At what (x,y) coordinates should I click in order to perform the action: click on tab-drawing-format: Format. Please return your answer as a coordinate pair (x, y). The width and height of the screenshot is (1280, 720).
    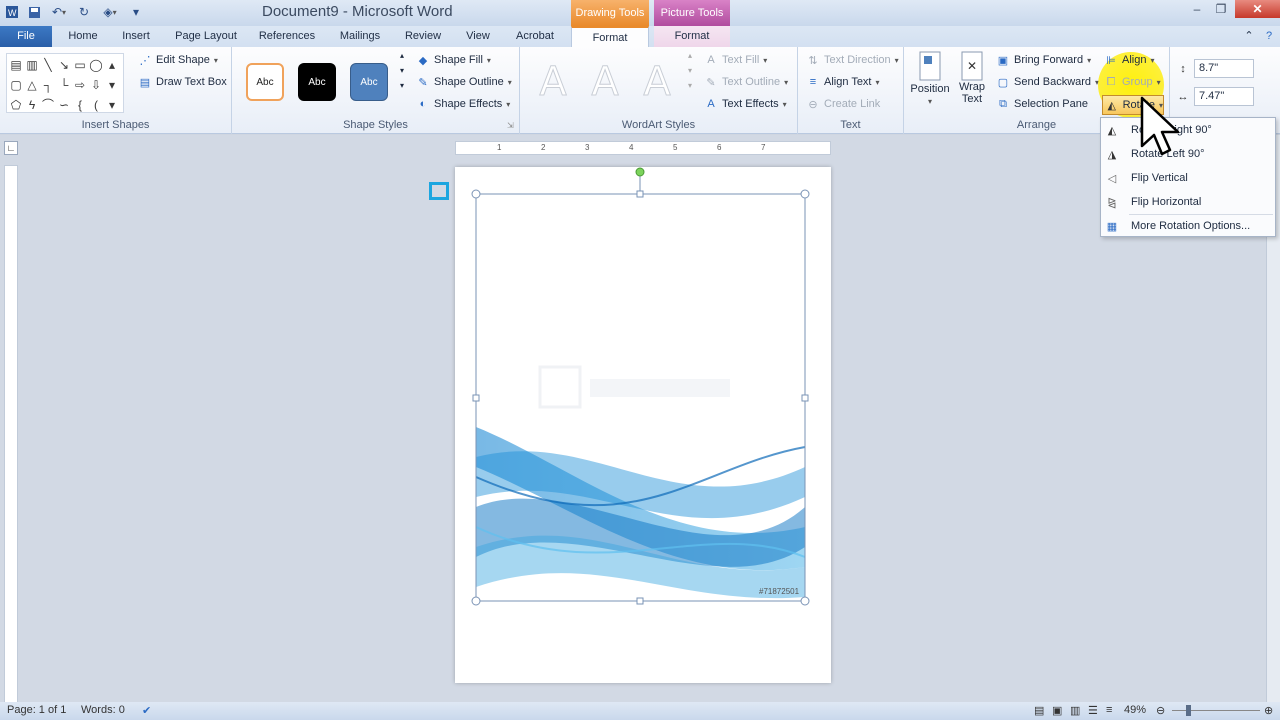
    Looking at the image, I should click on (610, 36).